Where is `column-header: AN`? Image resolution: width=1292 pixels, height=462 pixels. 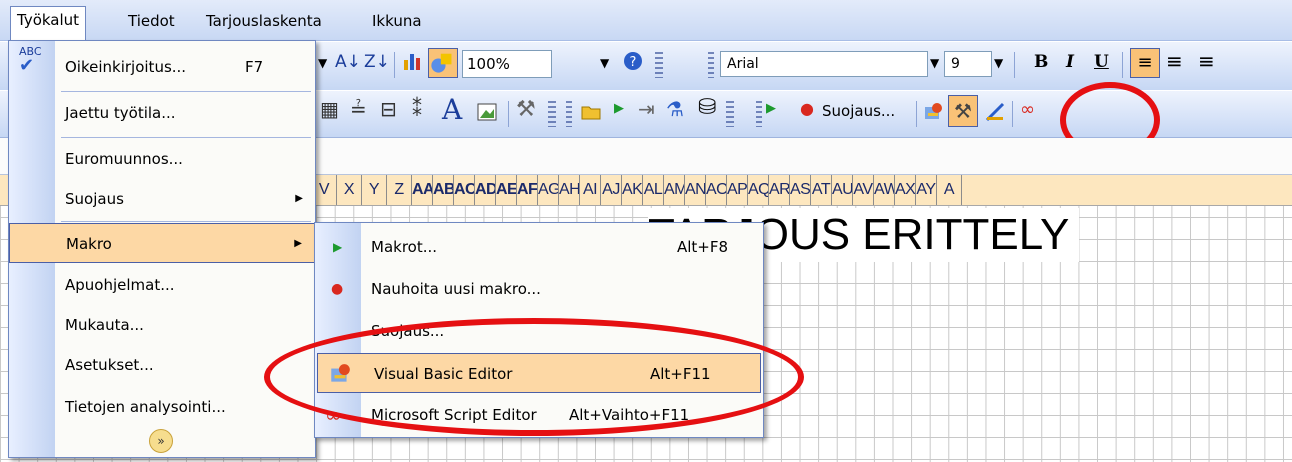
column-header: AN is located at coordinates (695, 190).